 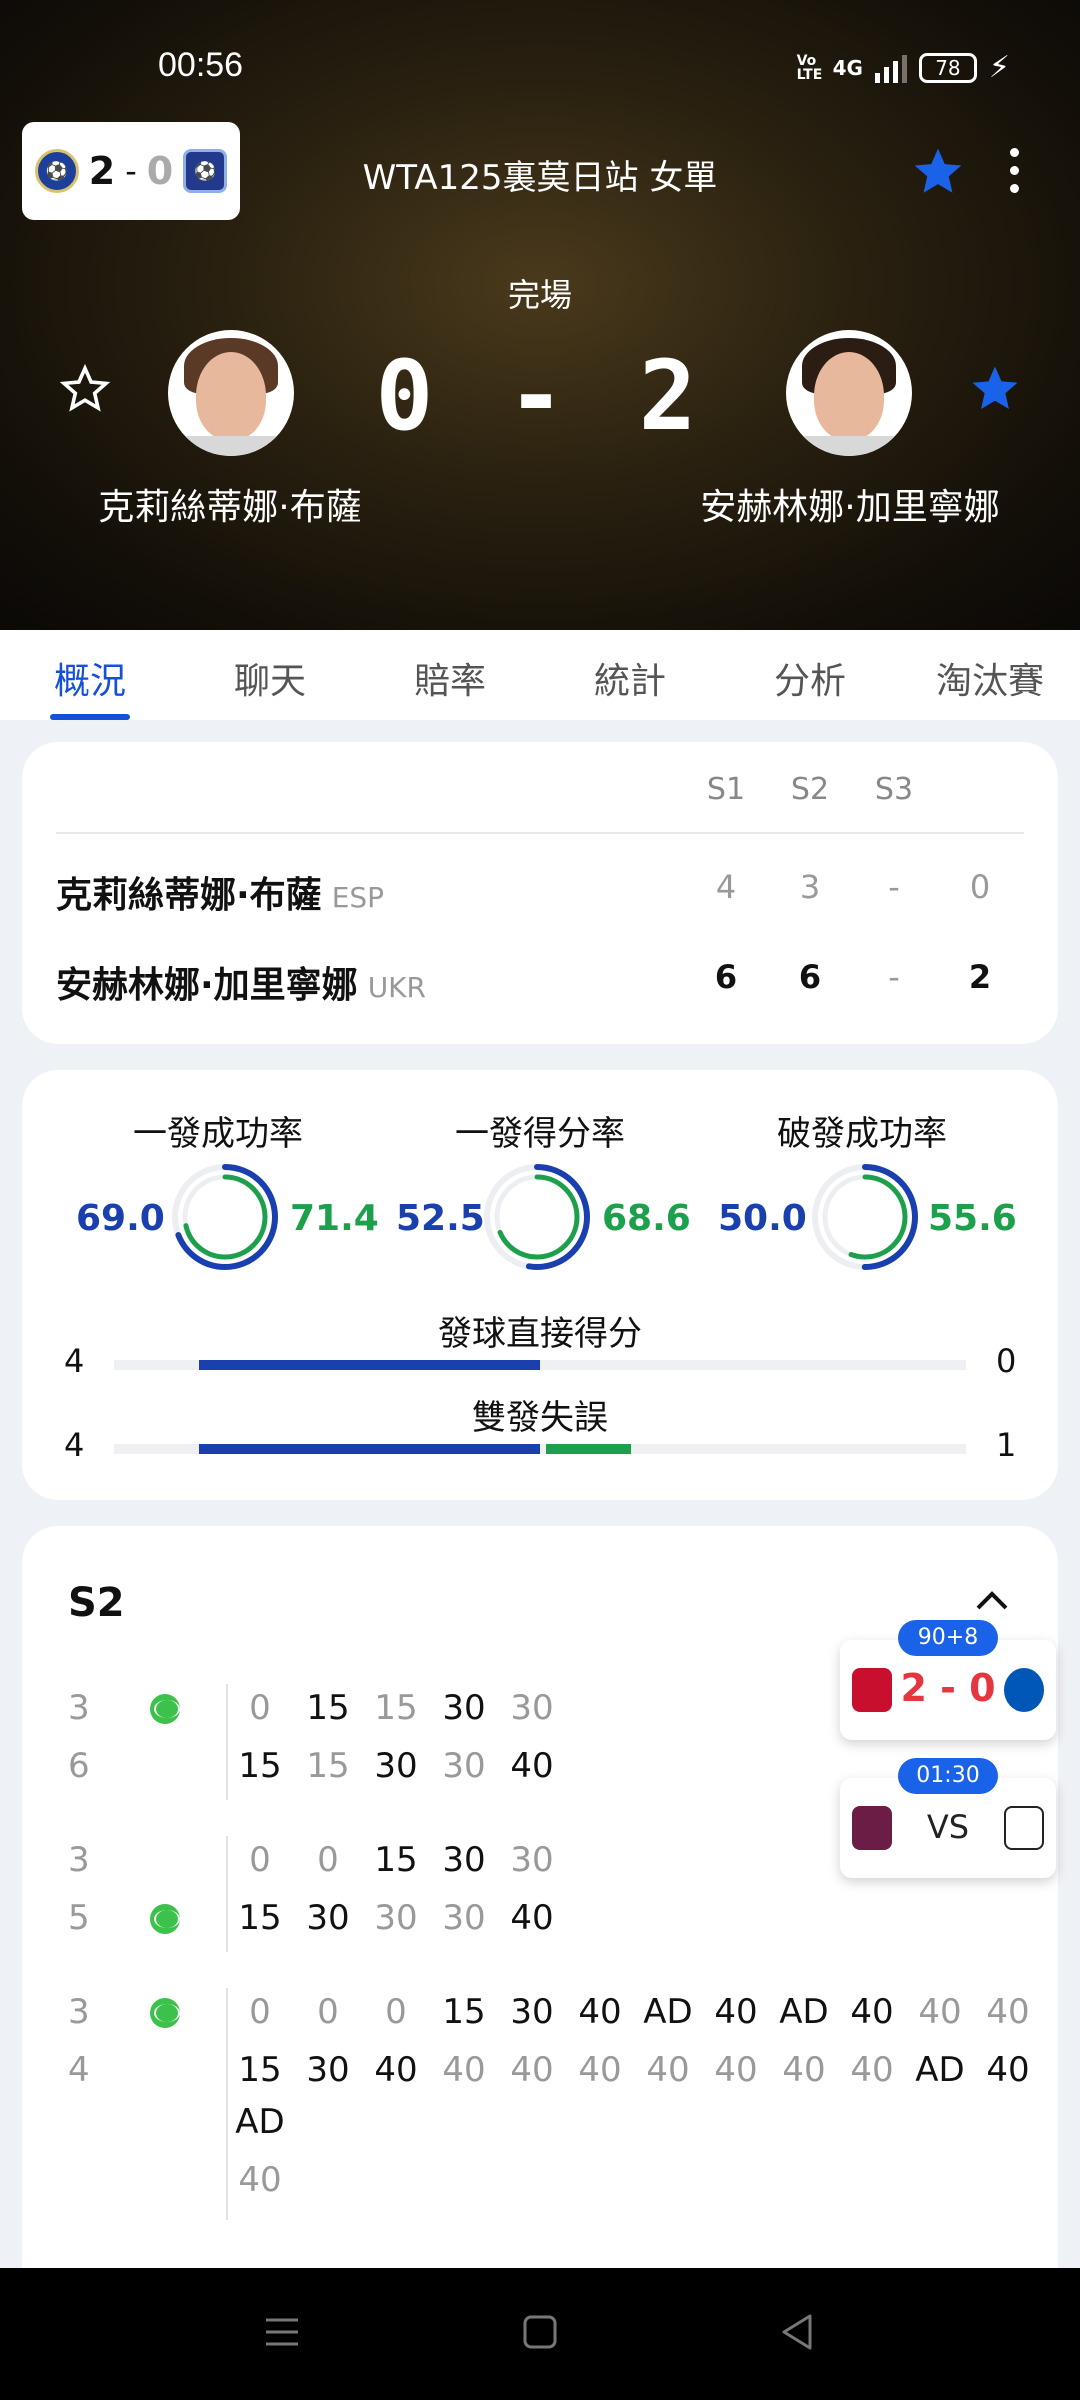 What do you see at coordinates (1014, 170) in the screenshot?
I see `more-menu-icon` at bounding box center [1014, 170].